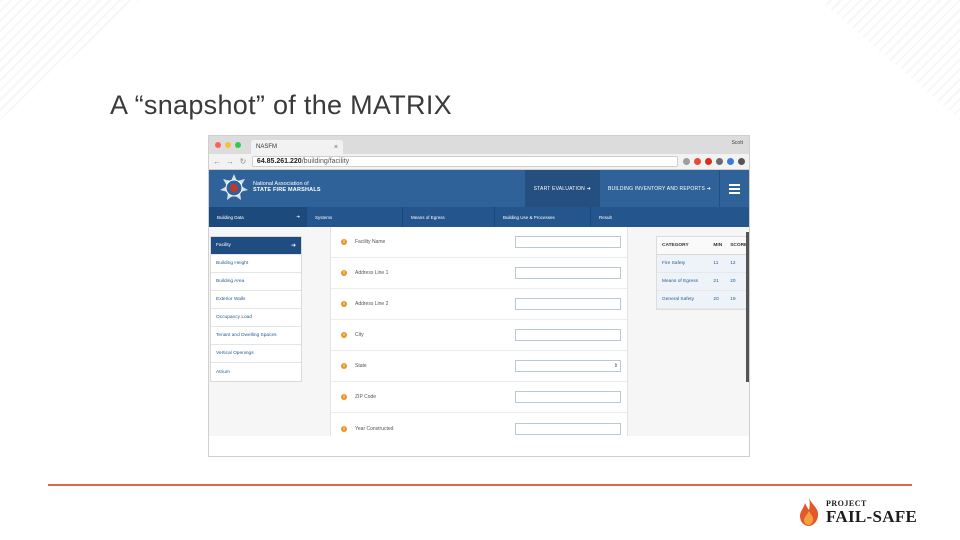 The height and width of the screenshot is (540, 960). I want to click on min-cell: 11, so click(716, 263).